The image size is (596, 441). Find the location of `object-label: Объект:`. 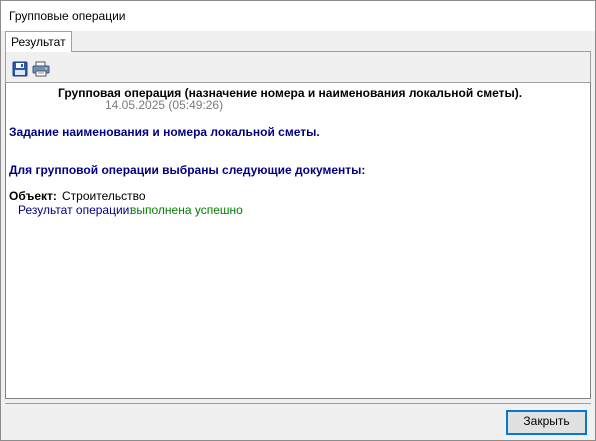

object-label: Объект: is located at coordinates (33, 196).